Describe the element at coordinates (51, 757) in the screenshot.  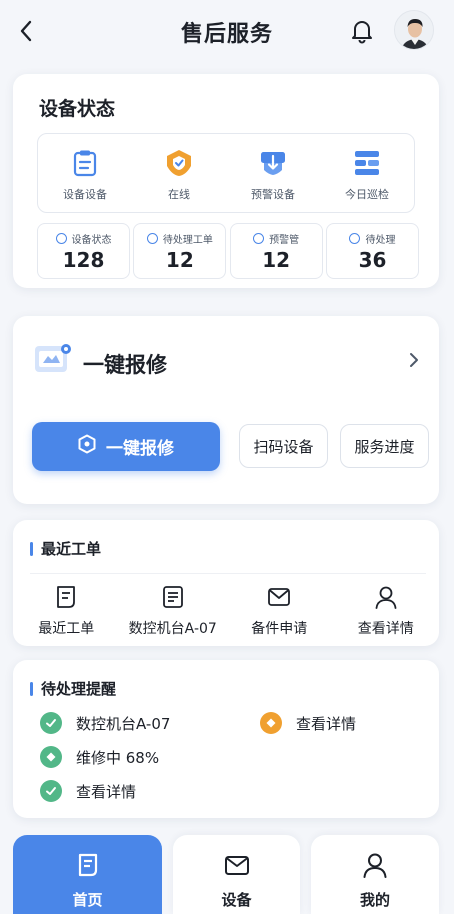
I see `diamond-badge-icon` at that location.